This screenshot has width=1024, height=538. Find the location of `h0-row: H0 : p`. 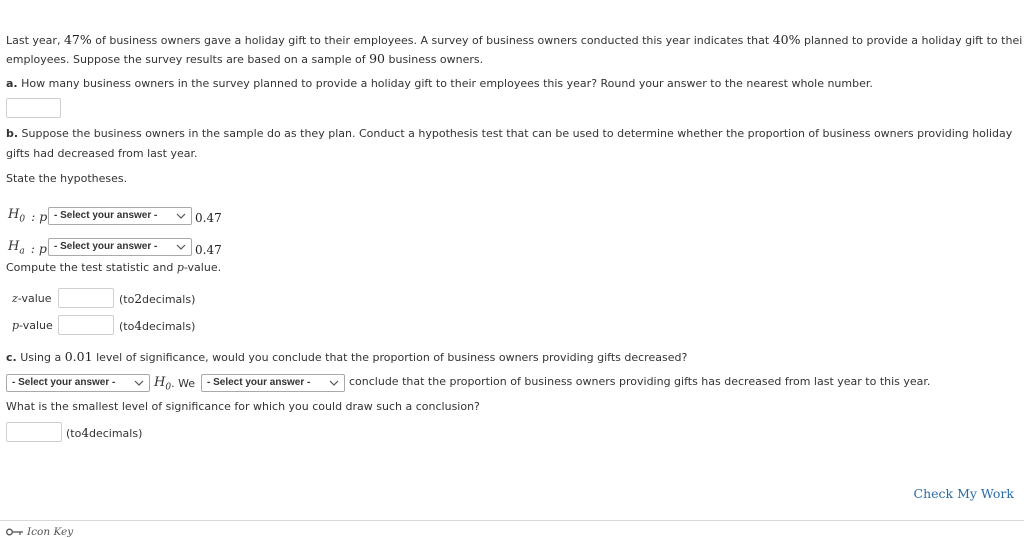

h0-row: H0 : p is located at coordinates (27, 216).